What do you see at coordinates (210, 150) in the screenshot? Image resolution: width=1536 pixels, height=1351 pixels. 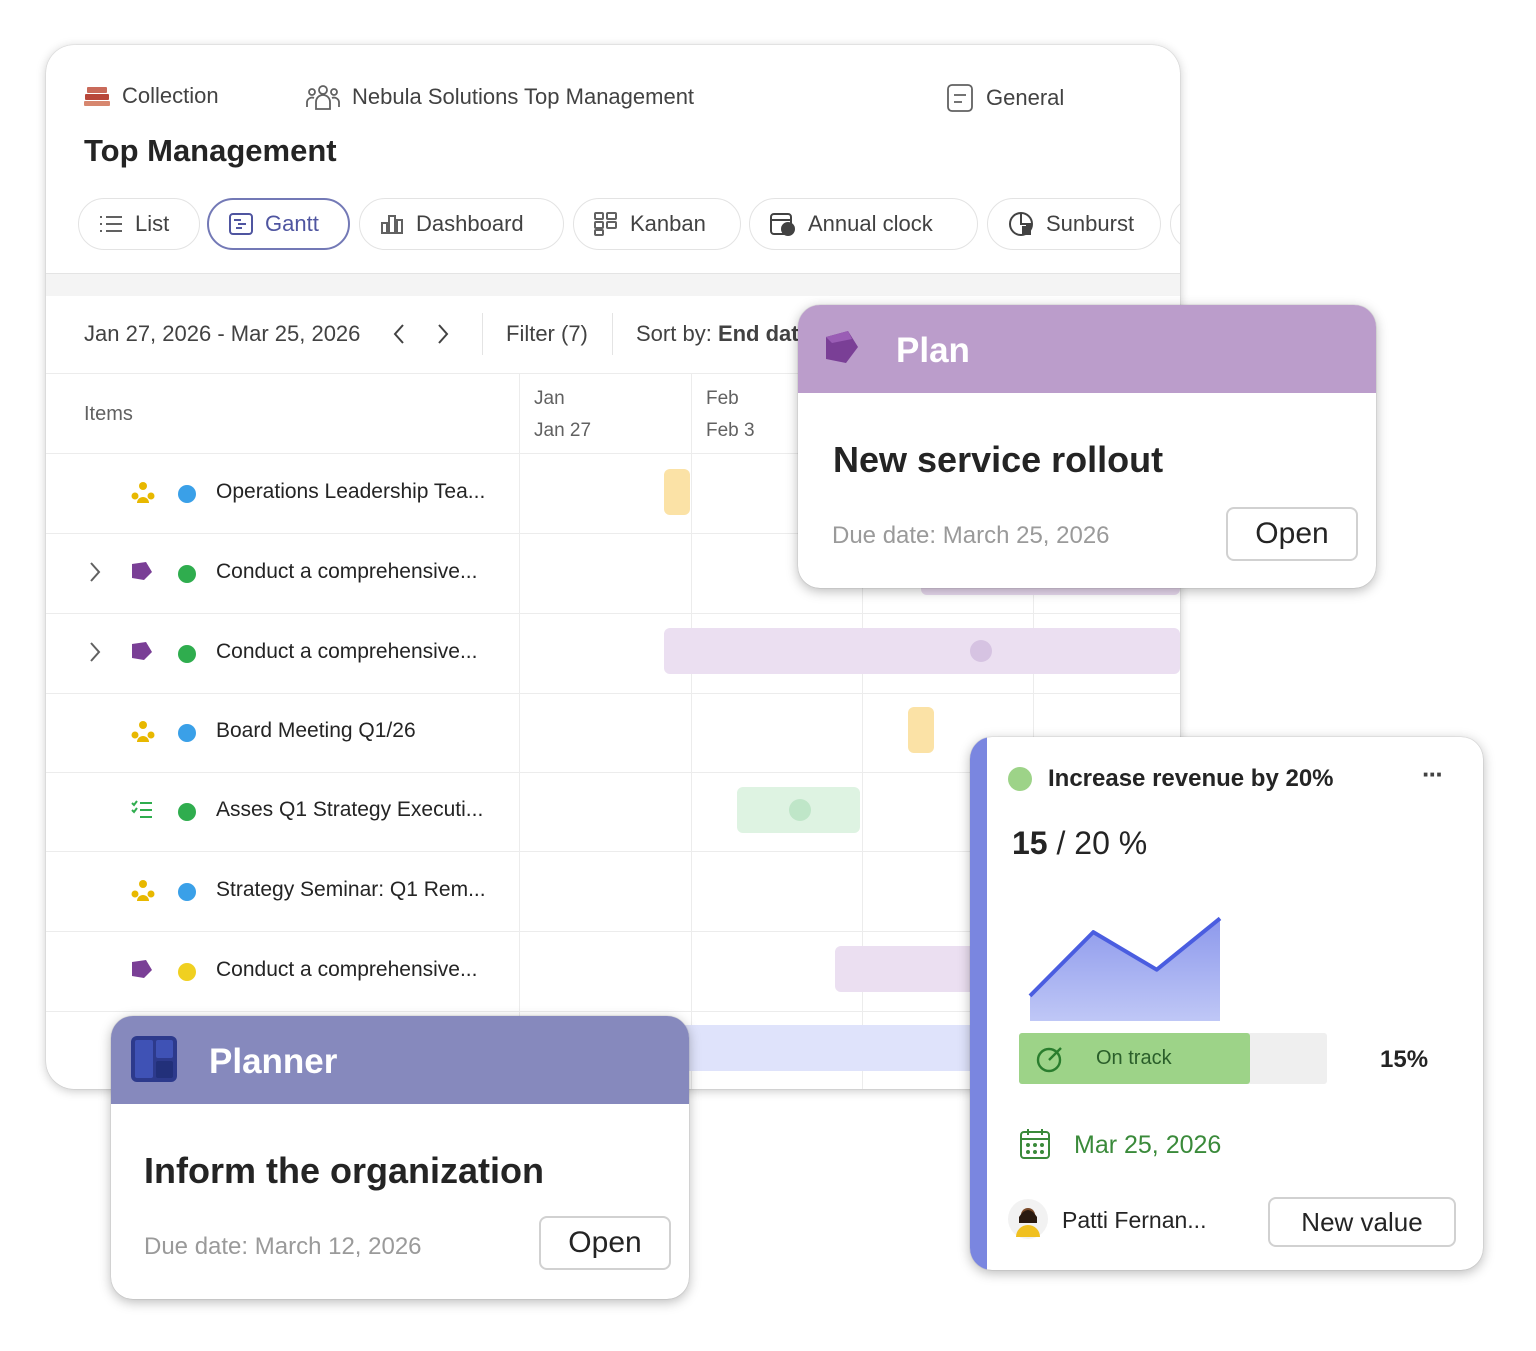 I see `page-title: Top Management` at bounding box center [210, 150].